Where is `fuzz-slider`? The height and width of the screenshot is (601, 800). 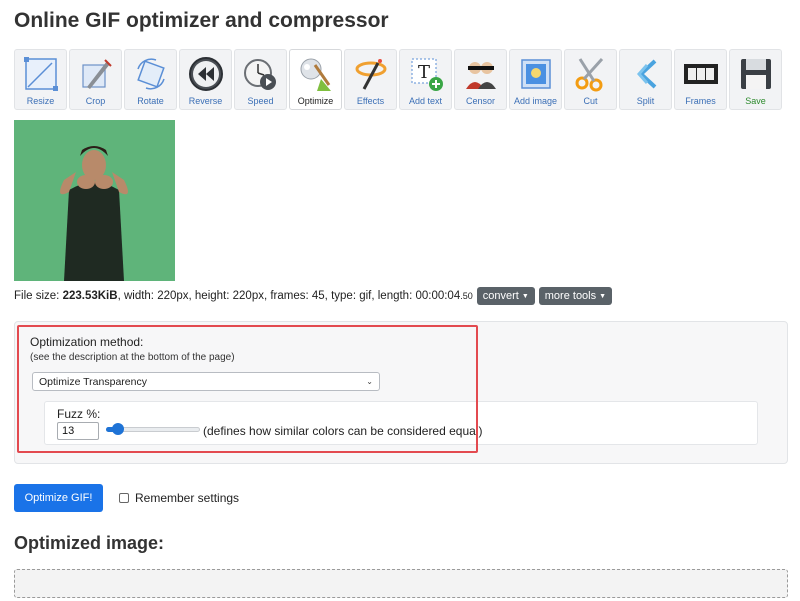 fuzz-slider is located at coordinates (153, 429).